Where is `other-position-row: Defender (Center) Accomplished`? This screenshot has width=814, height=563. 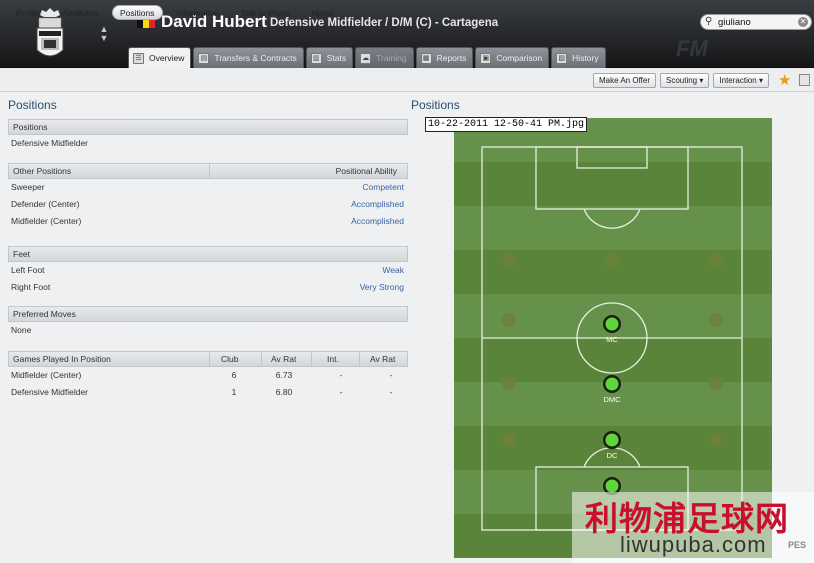 other-position-row: Defender (Center) Accomplished is located at coordinates (208, 204).